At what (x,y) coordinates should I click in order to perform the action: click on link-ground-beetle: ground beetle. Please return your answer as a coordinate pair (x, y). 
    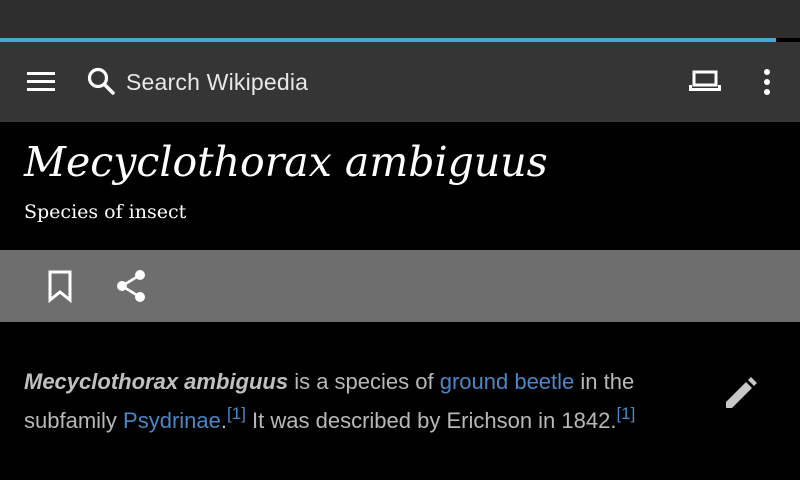
    Looking at the image, I should click on (507, 381).